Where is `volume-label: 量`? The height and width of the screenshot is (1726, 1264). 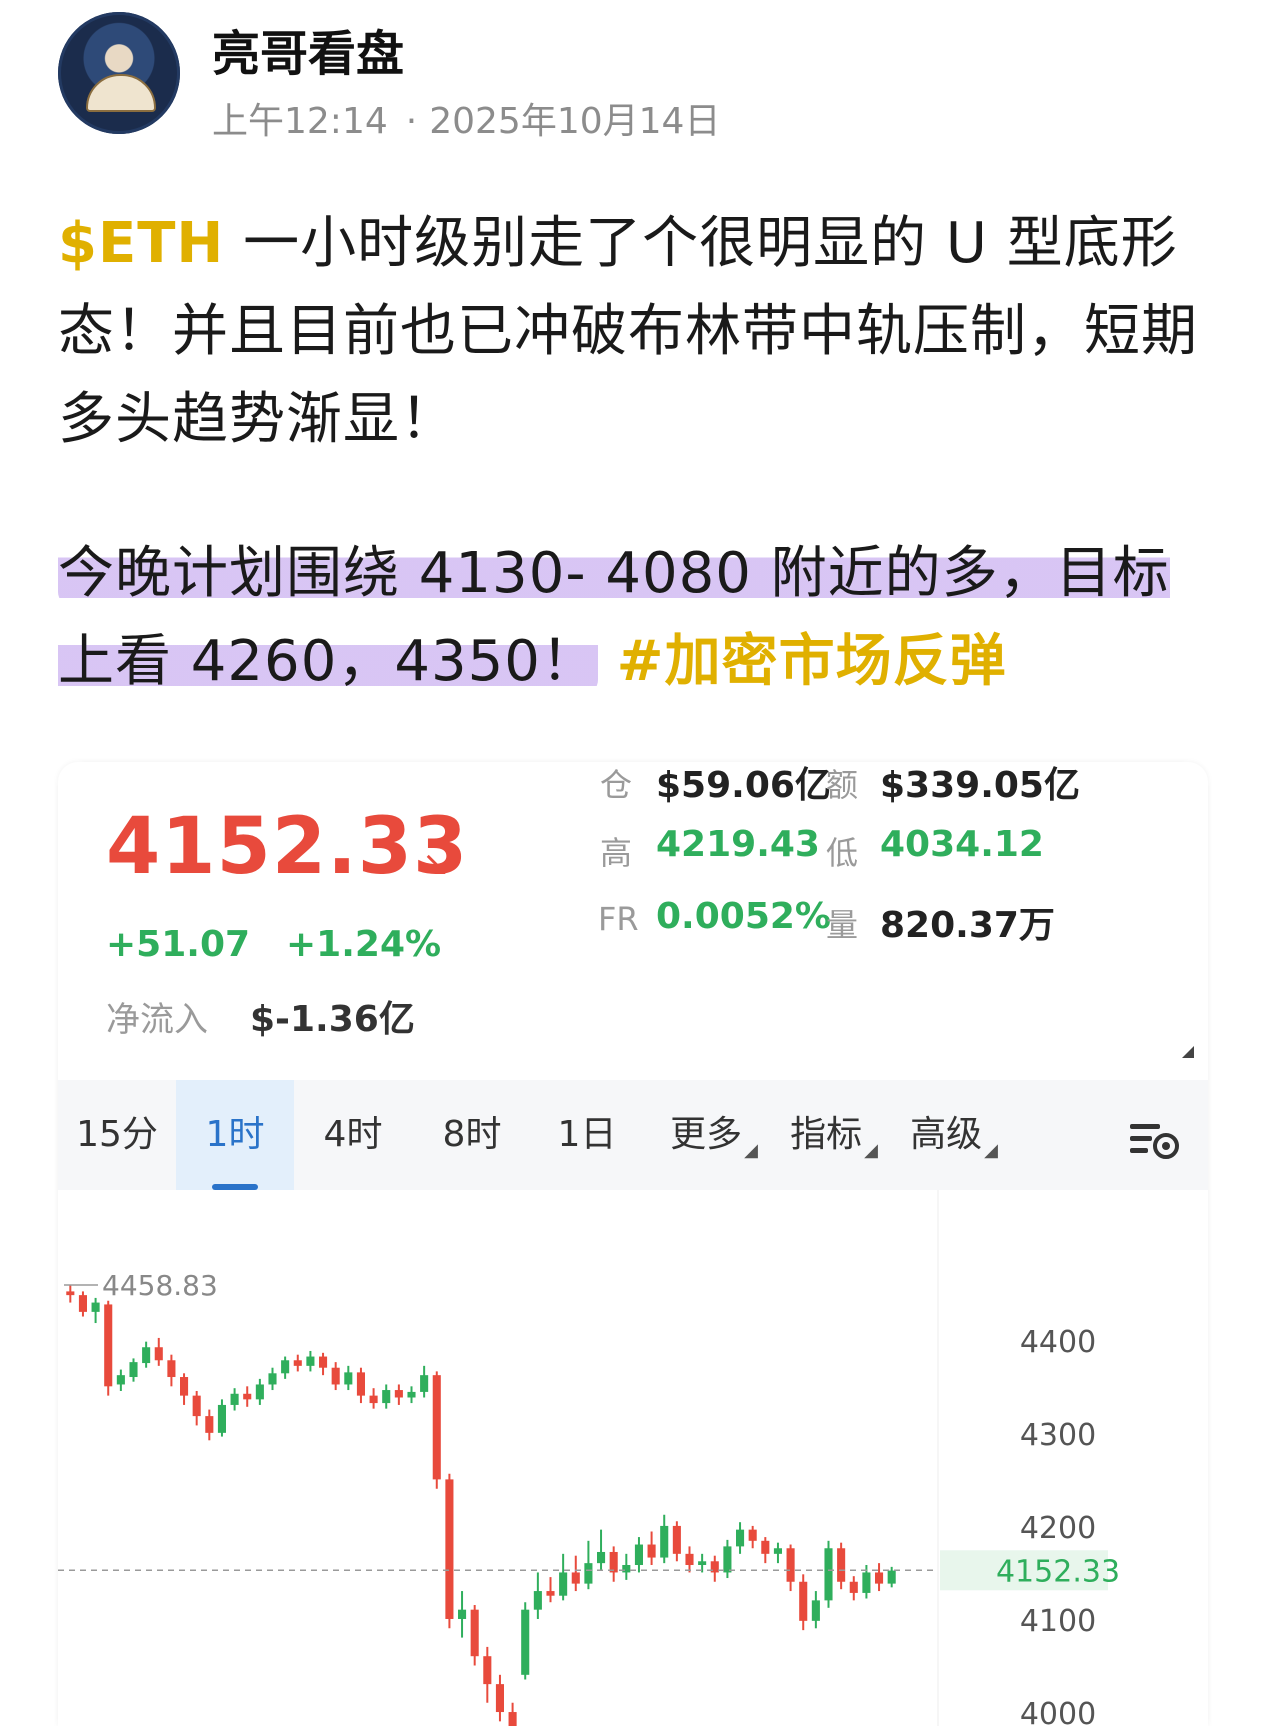
volume-label: 量 is located at coordinates (842, 925).